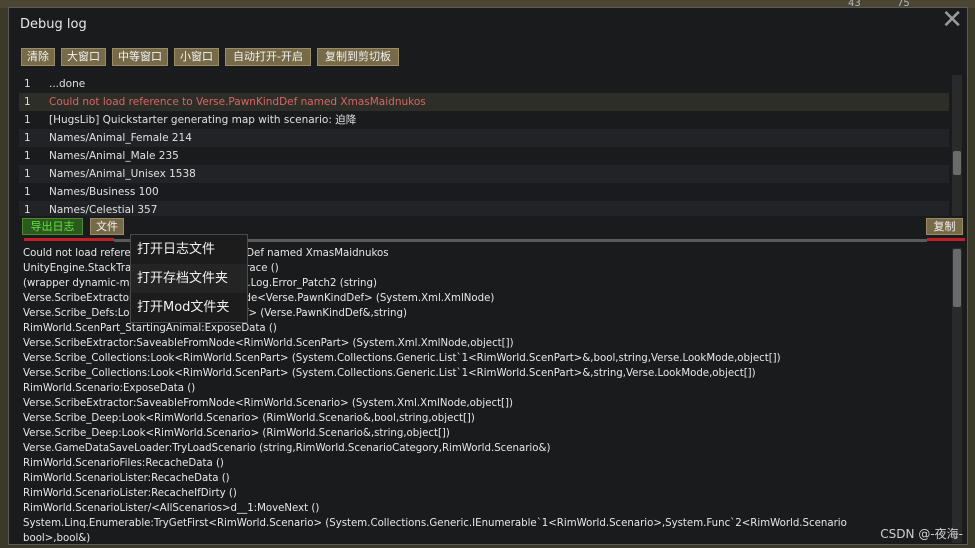  I want to click on log-list-scroll-thumb, so click(957, 163).